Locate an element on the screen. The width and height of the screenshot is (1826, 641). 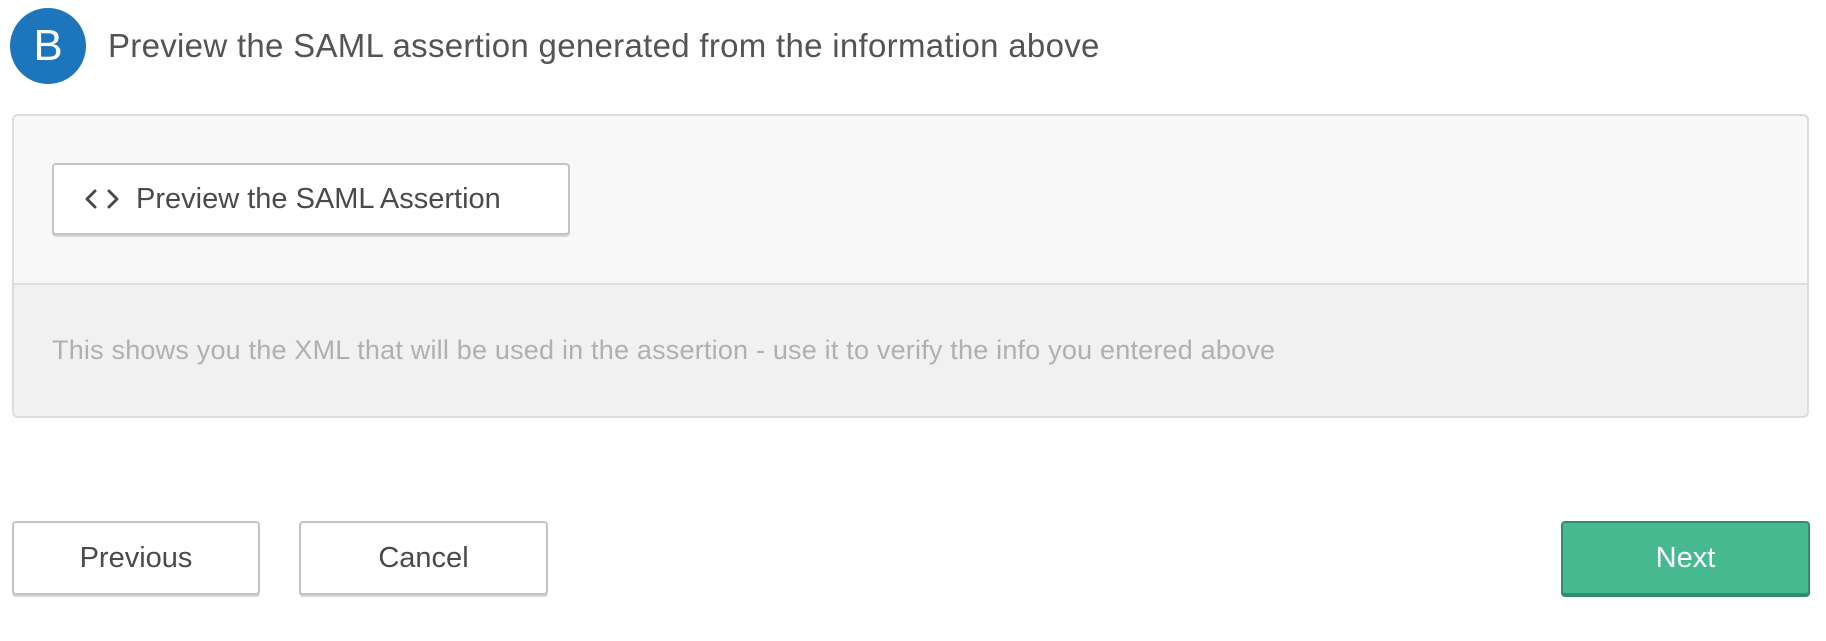
code-icon is located at coordinates (102, 199).